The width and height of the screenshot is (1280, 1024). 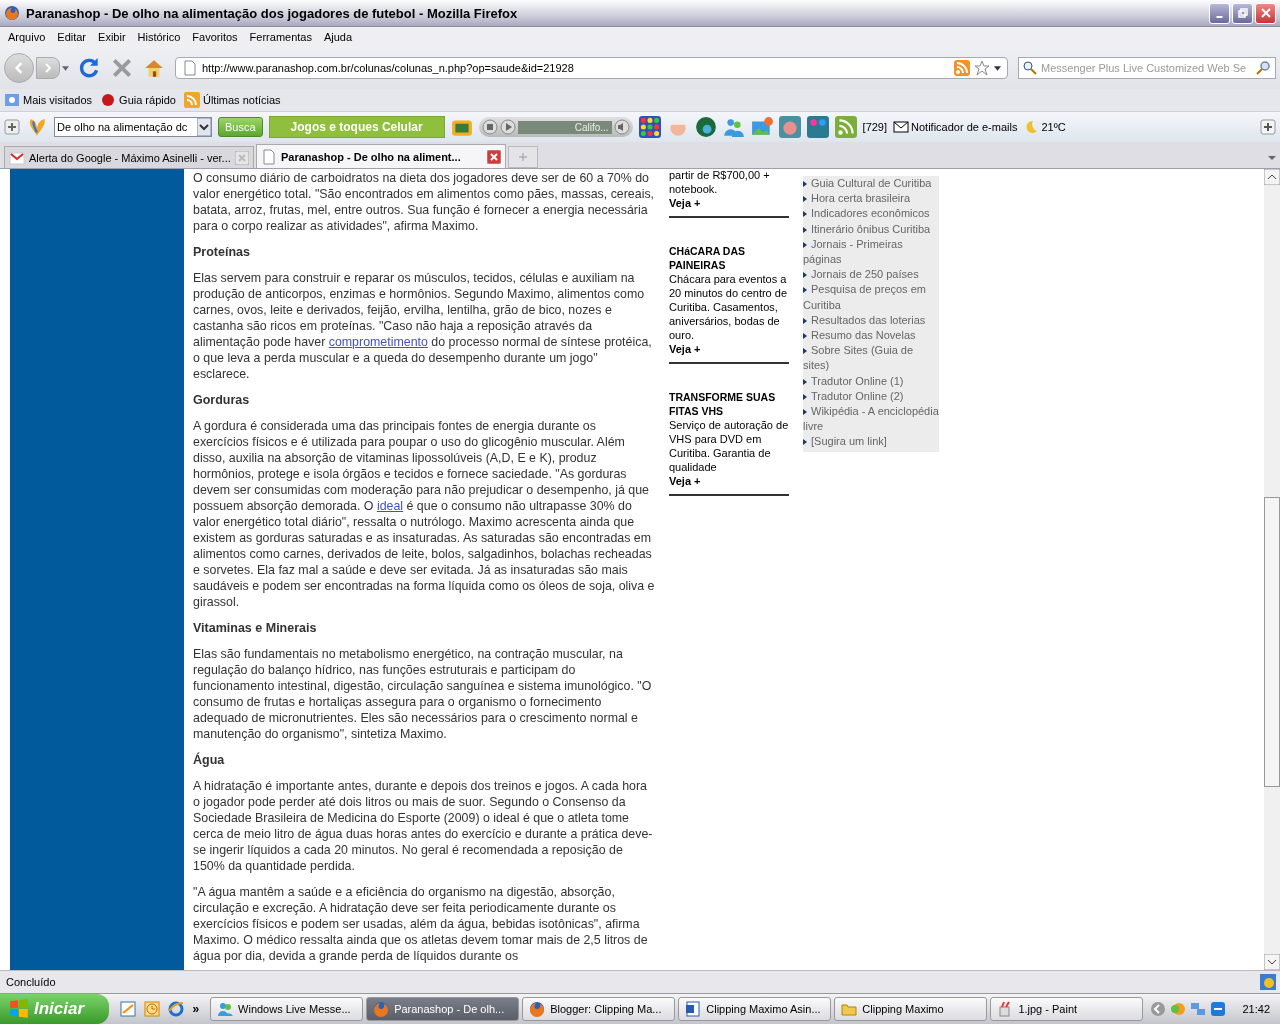 What do you see at coordinates (871, 199) in the screenshot?
I see `useful-link: Hora certa brasileira` at bounding box center [871, 199].